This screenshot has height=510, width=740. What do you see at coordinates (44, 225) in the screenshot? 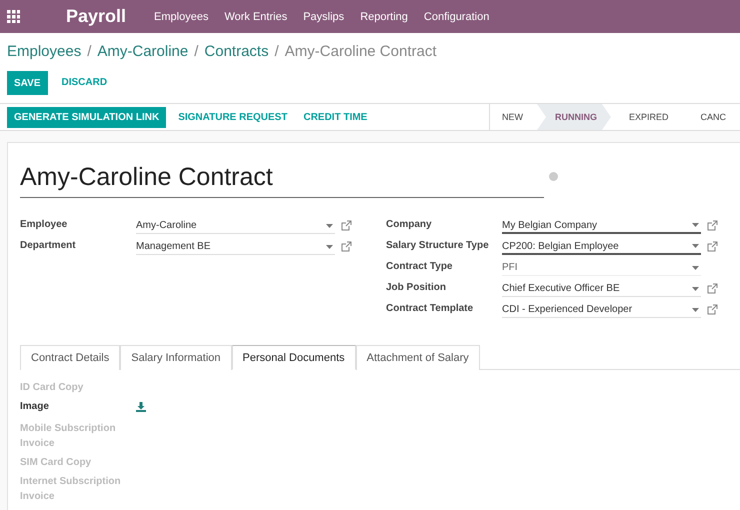
I see `field-label: Employee` at bounding box center [44, 225].